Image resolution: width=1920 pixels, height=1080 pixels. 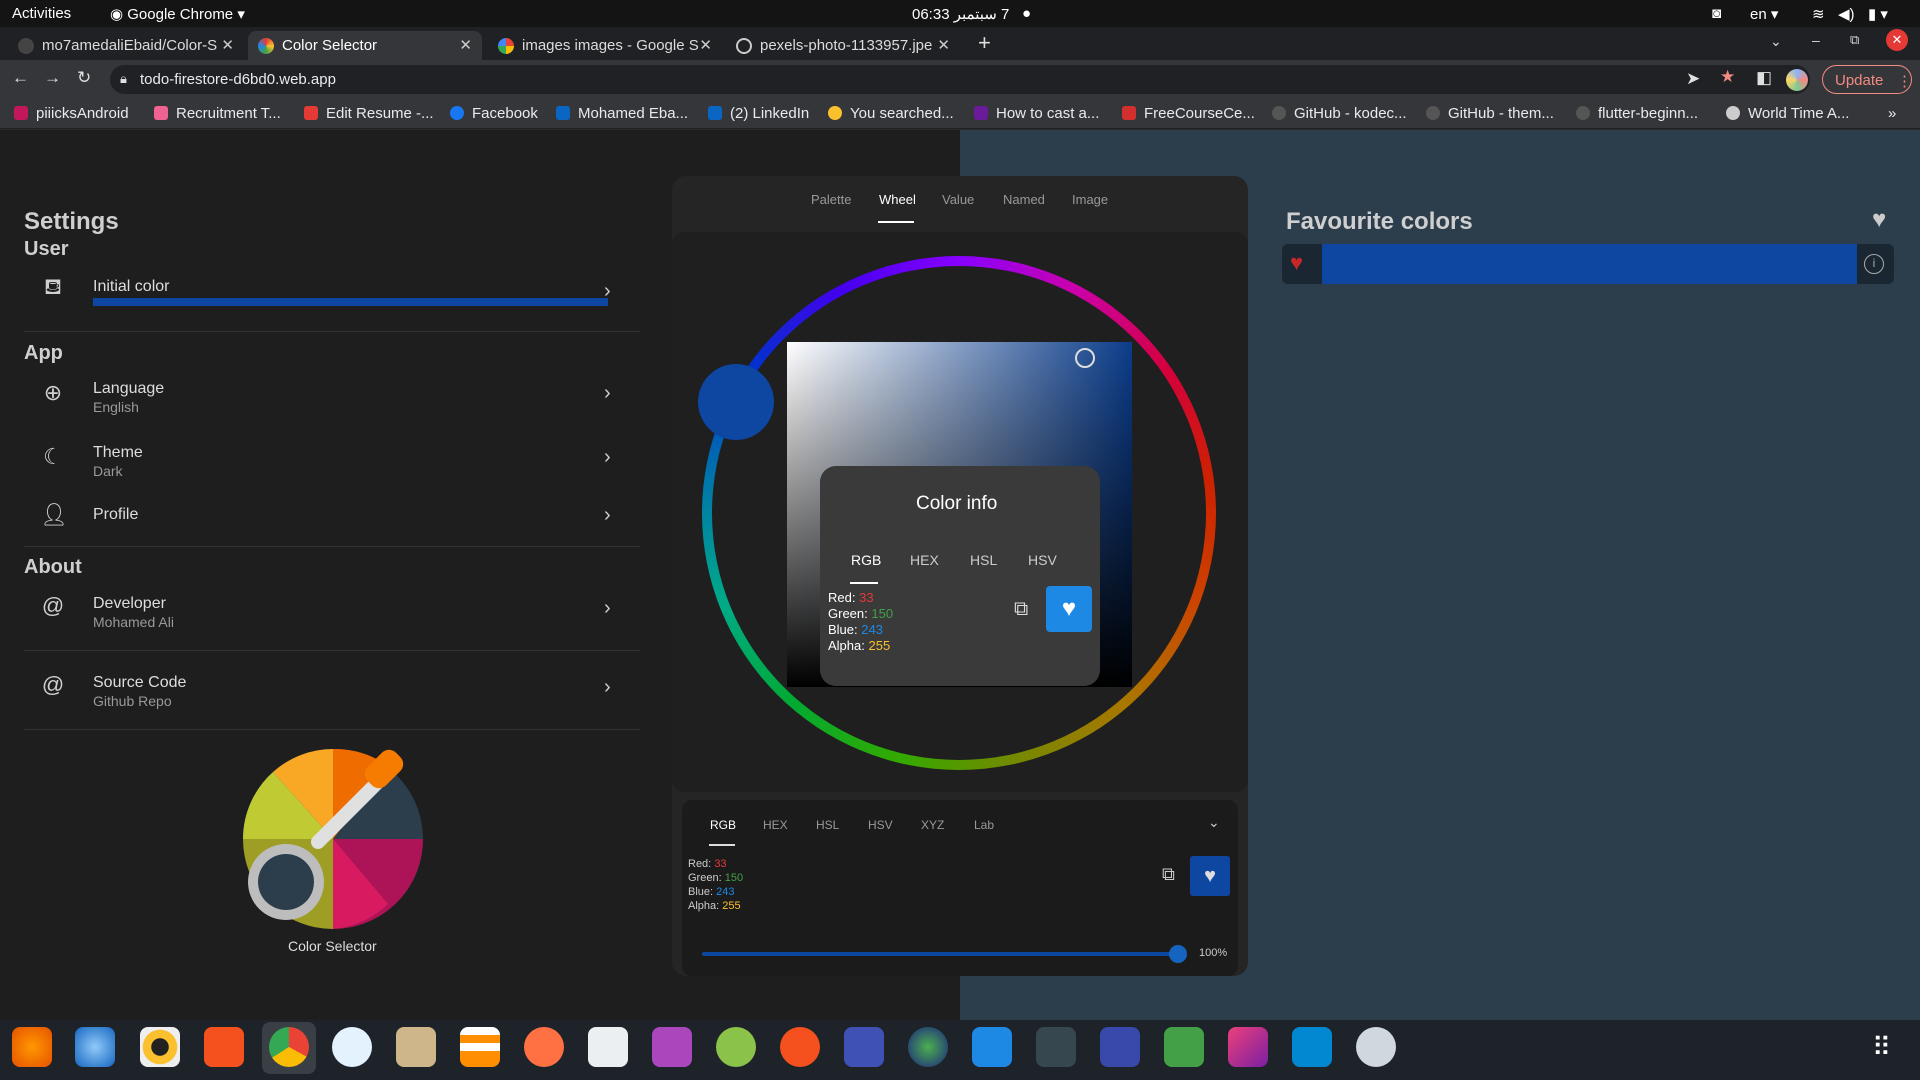 I want to click on restore-icon: ⧉, so click(x=1854, y=40).